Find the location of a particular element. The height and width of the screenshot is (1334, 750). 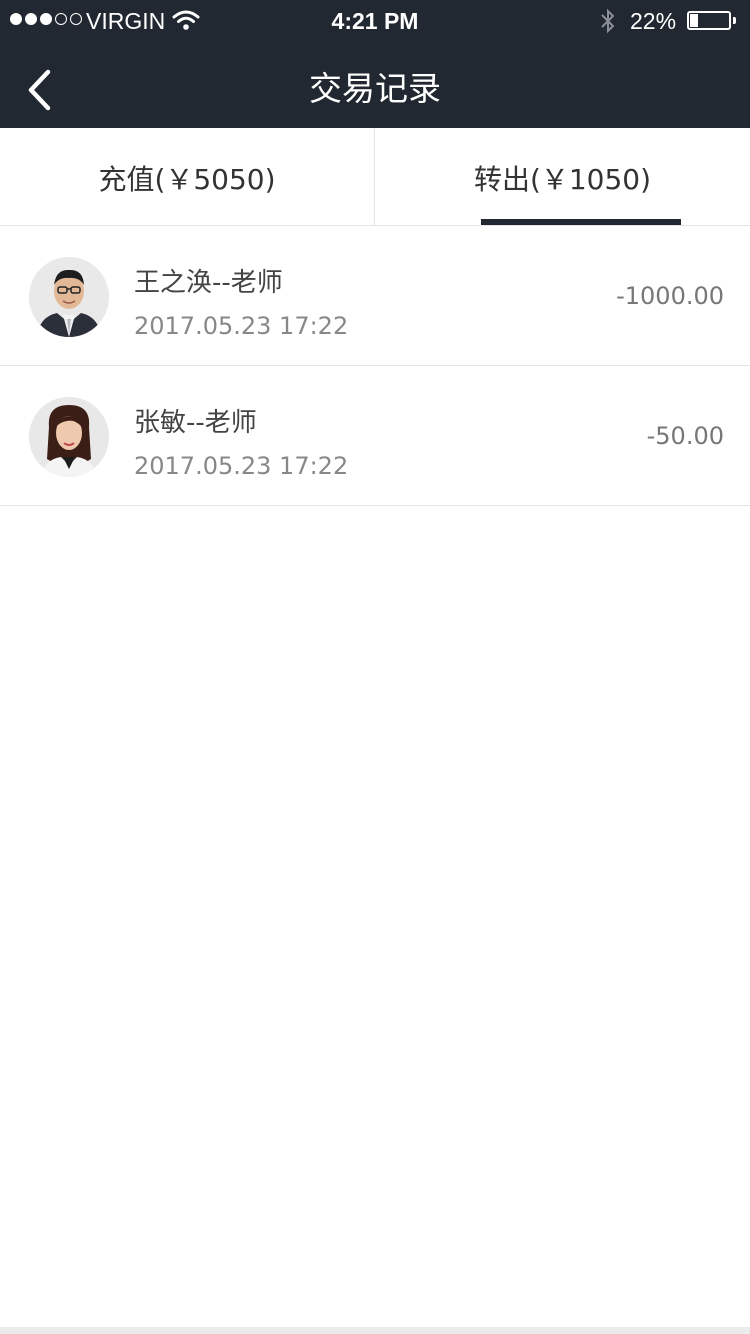

transaction-name: 张敏--老师 is located at coordinates (195, 423).